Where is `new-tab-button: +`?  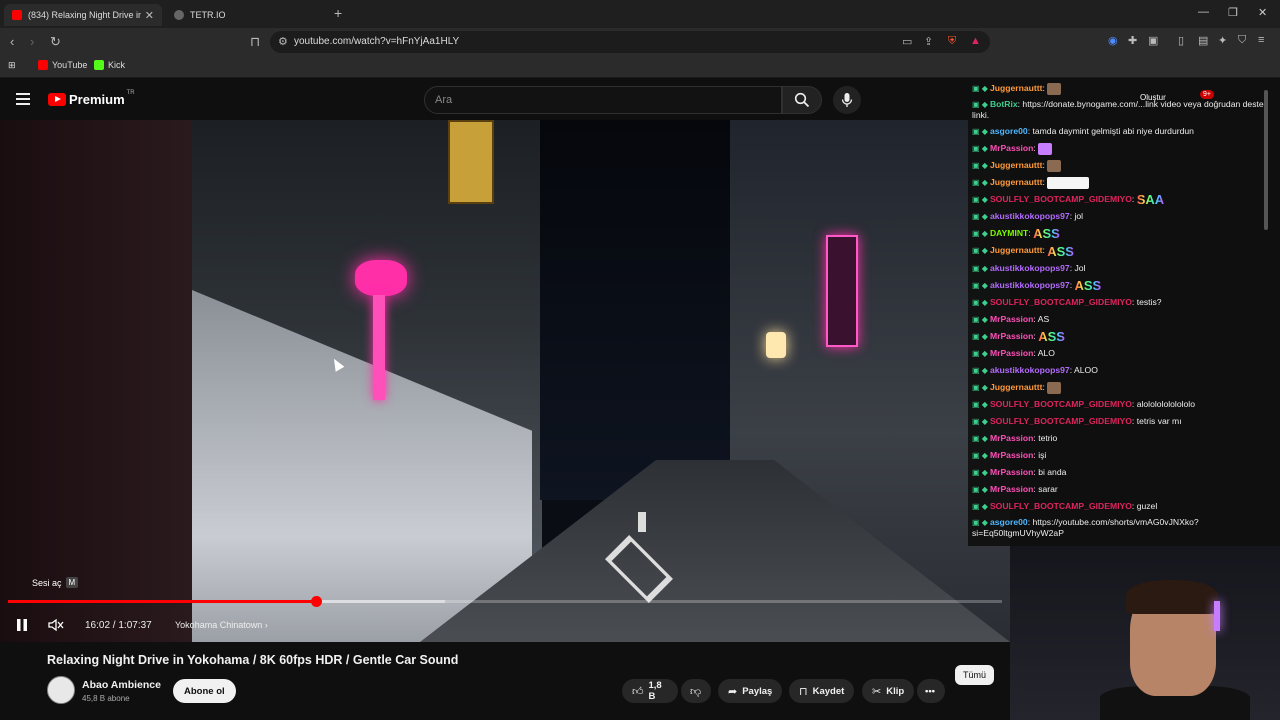
new-tab-button: + is located at coordinates (338, 13).